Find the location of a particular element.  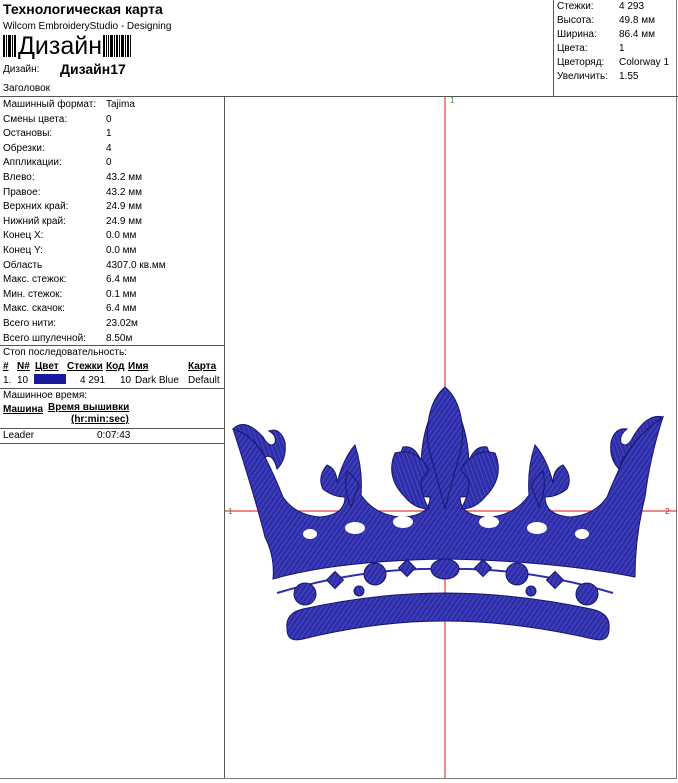

barcode-right-icon is located at coordinates (117, 46).